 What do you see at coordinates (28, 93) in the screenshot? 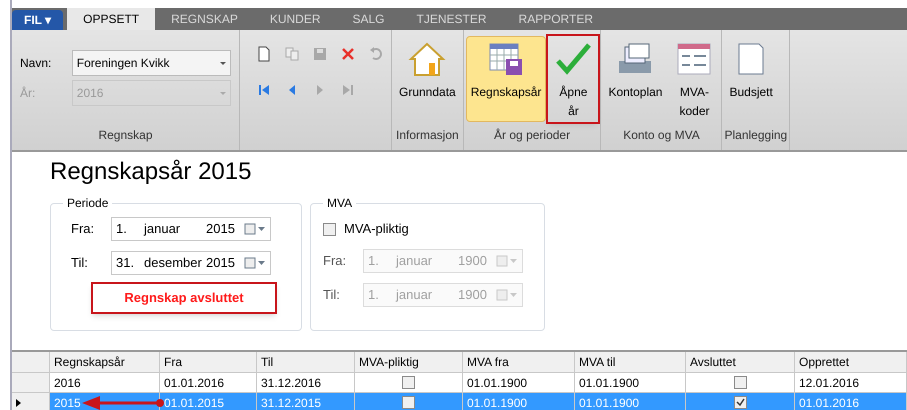
I see `field-label: År:` at bounding box center [28, 93].